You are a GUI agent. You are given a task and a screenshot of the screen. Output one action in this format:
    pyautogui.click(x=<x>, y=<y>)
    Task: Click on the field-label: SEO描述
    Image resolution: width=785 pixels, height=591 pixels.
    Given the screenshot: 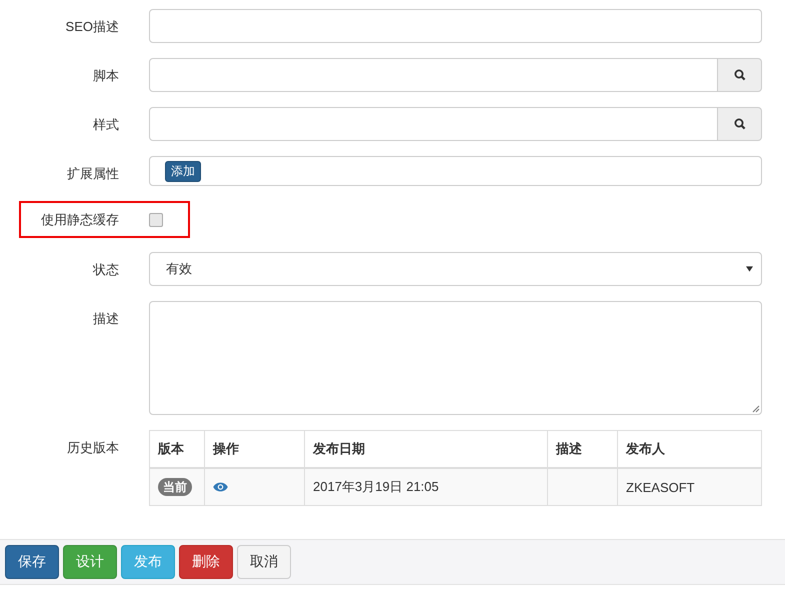 What is the action you would take?
    pyautogui.click(x=91, y=27)
    